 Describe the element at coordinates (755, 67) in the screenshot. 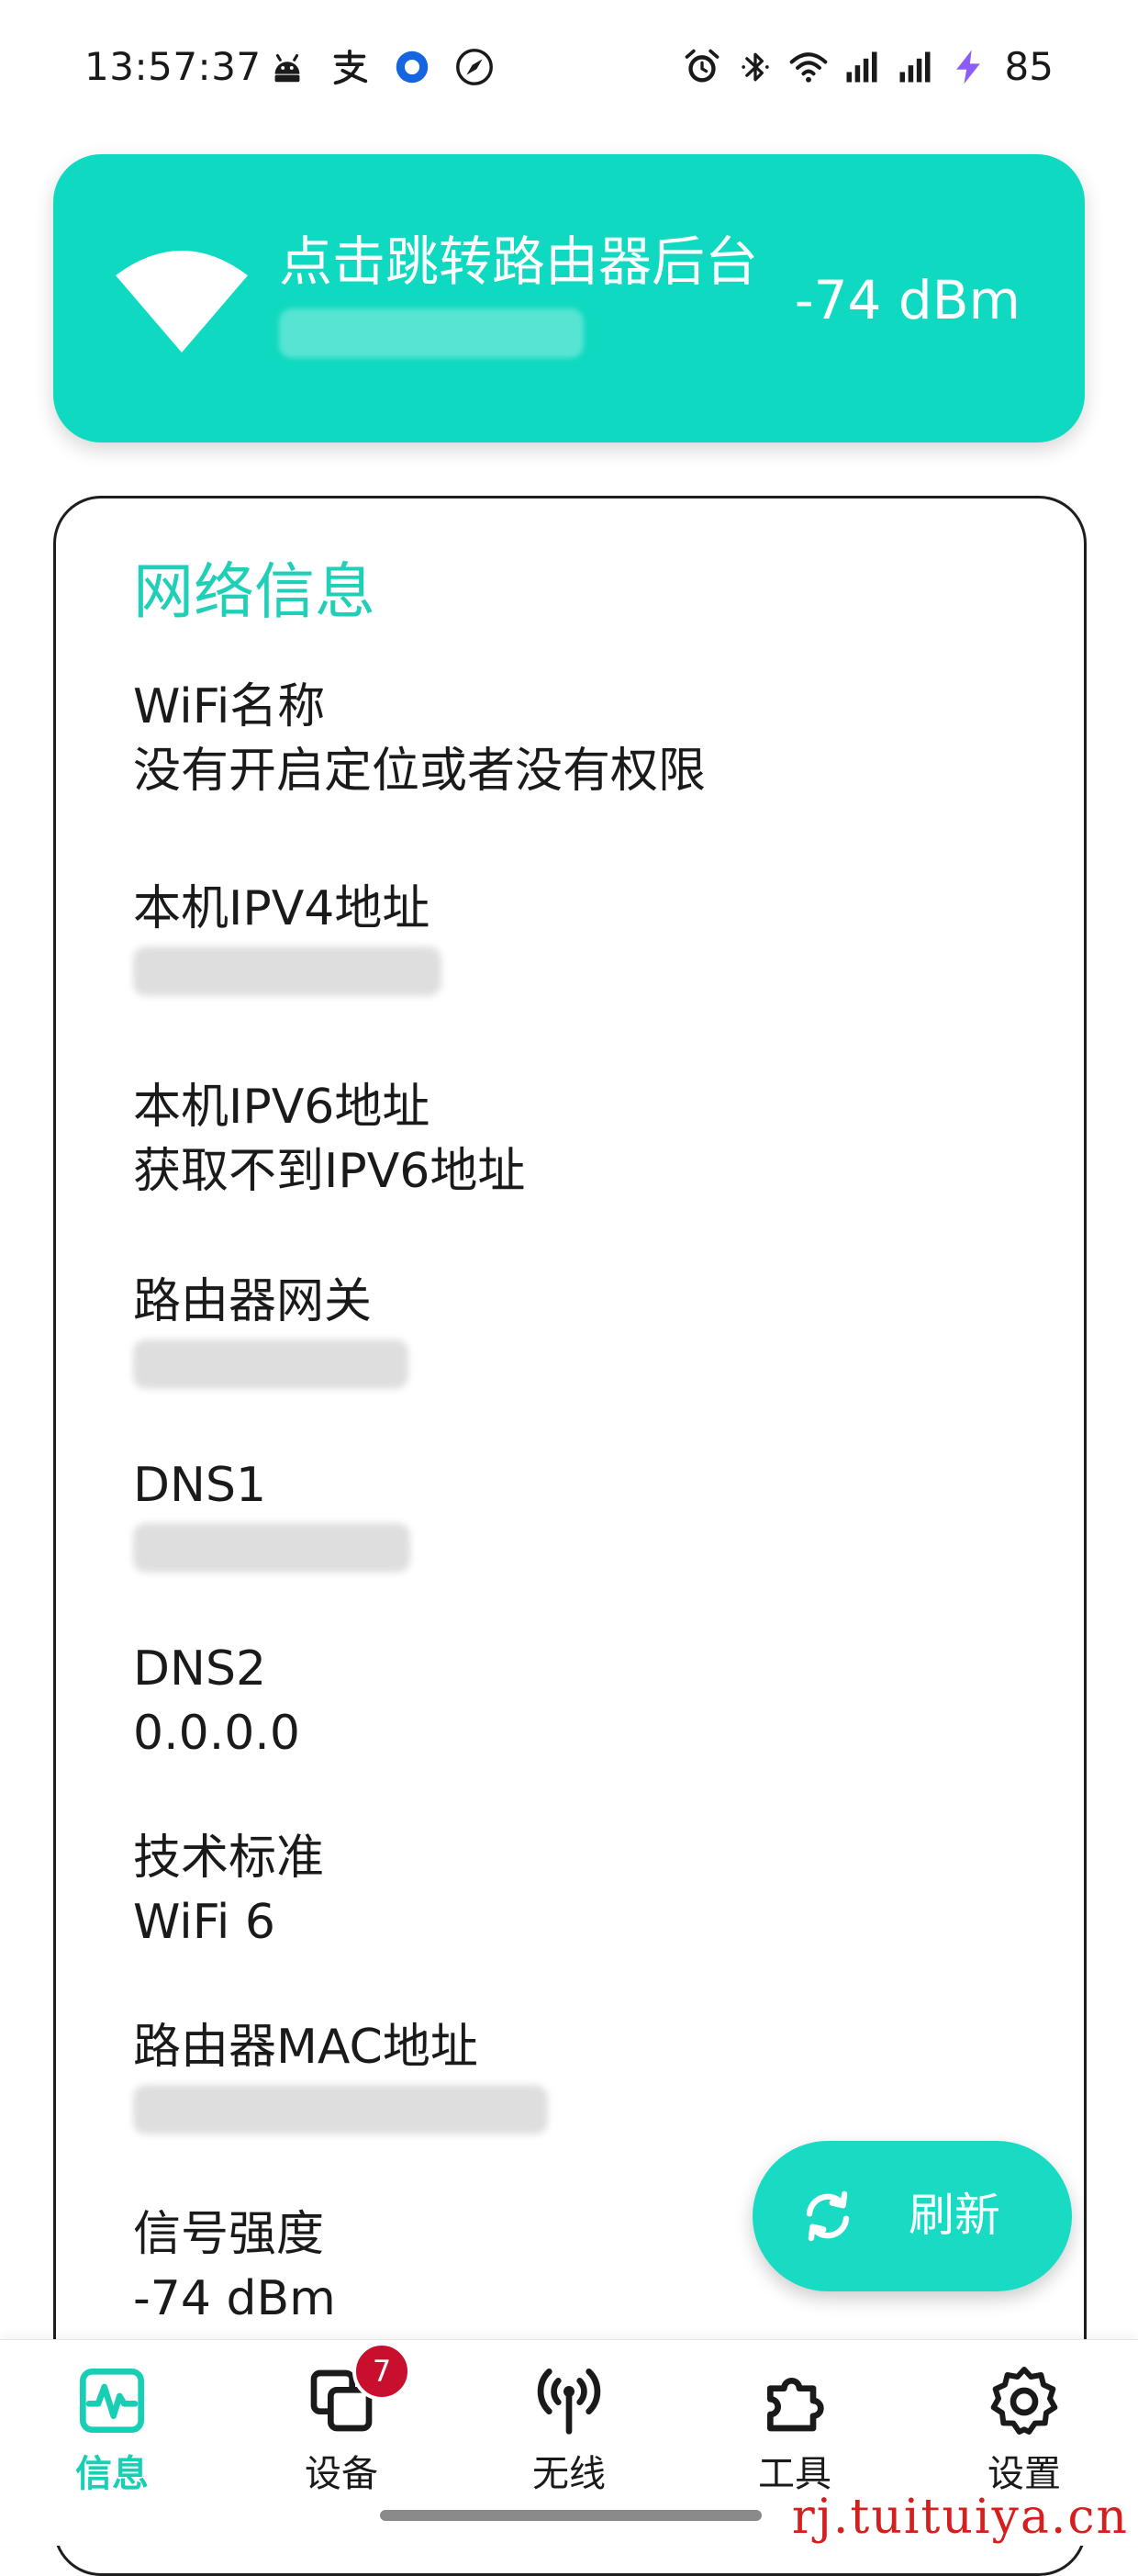

I see `bluetooth-icon` at that location.